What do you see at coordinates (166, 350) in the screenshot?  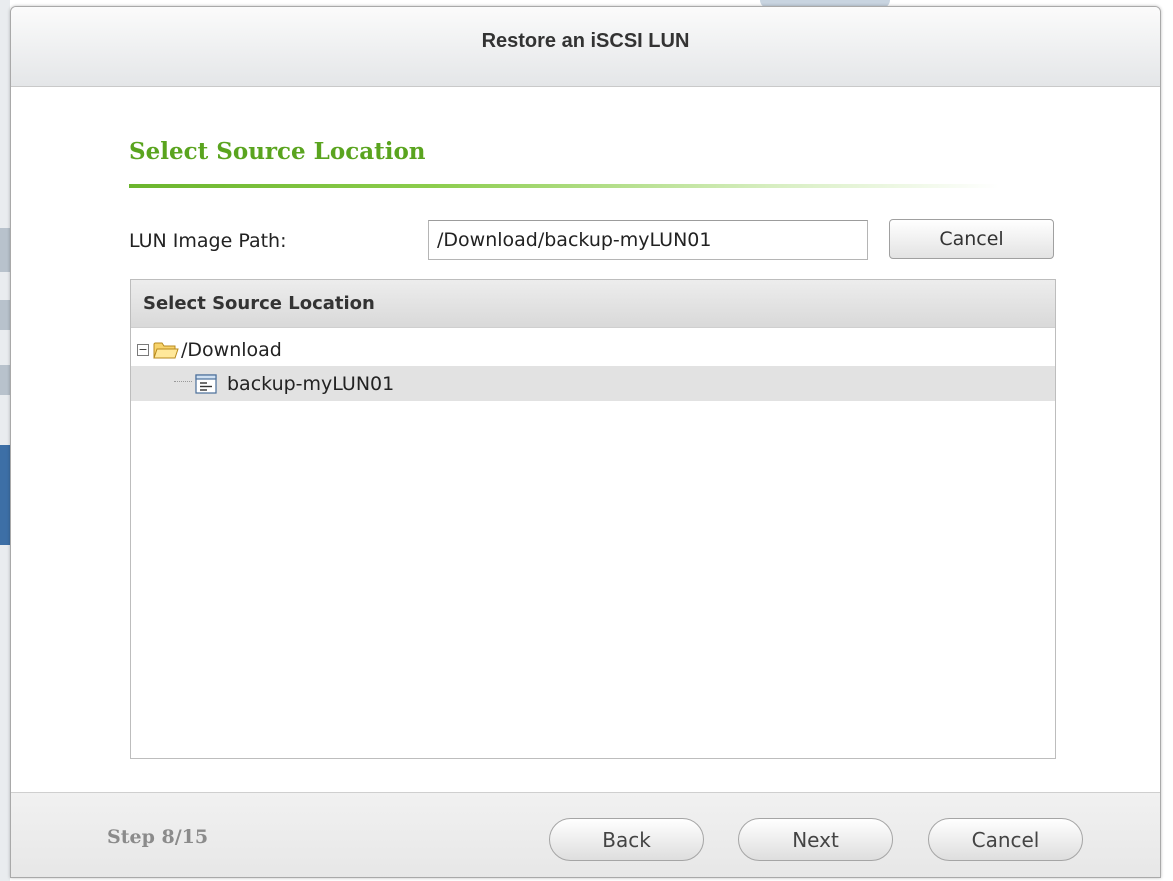 I see `folder-icon` at bounding box center [166, 350].